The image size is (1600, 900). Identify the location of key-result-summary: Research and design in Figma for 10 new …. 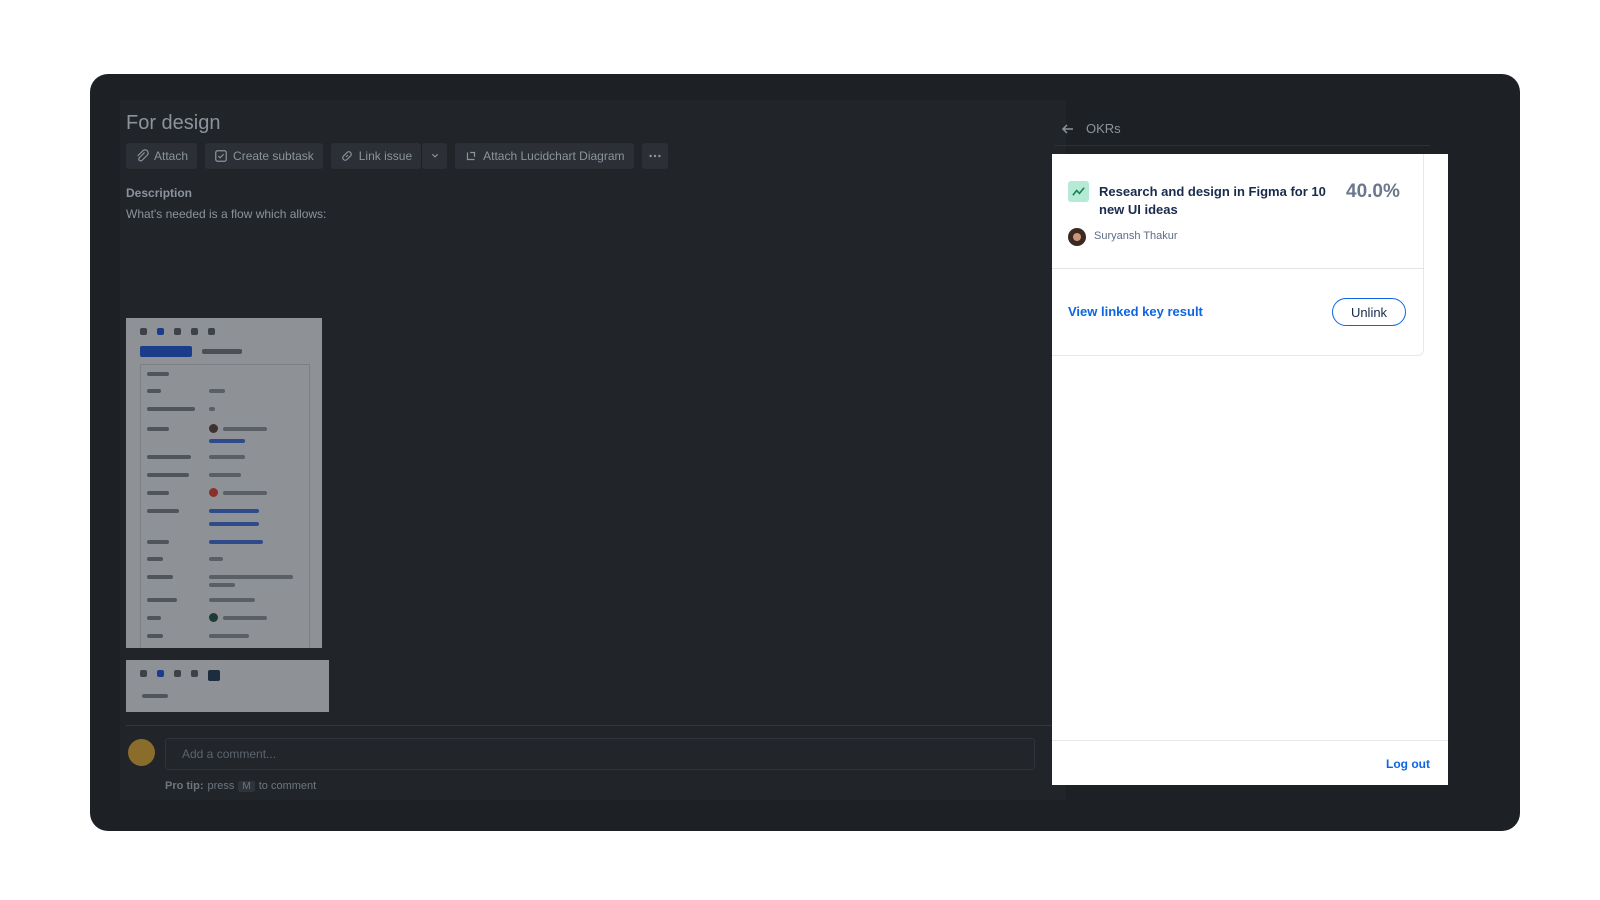
(1238, 211).